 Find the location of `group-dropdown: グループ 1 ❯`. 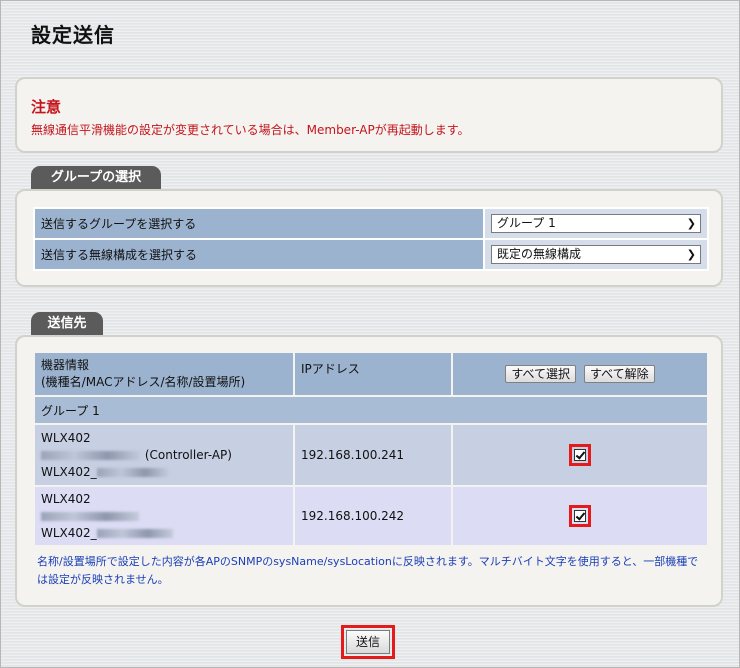

group-dropdown: グループ 1 ❯ is located at coordinates (596, 223).